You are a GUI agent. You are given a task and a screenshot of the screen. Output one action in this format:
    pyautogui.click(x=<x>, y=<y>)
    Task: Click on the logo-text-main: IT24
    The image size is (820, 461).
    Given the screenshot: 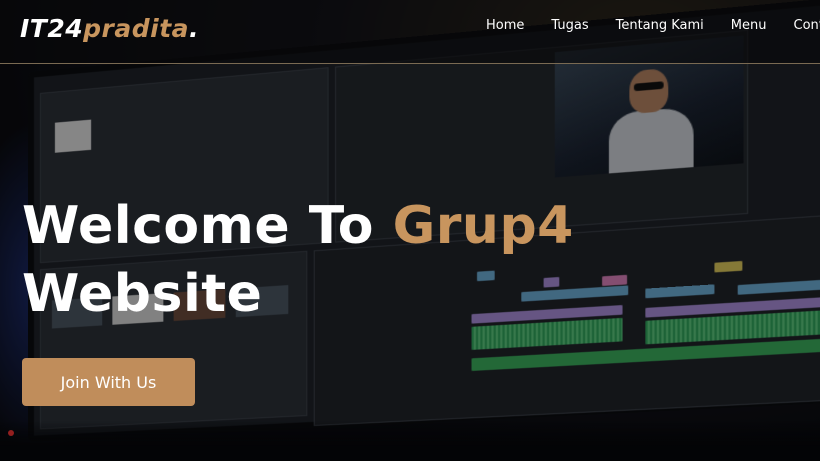 What is the action you would take?
    pyautogui.click(x=52, y=28)
    